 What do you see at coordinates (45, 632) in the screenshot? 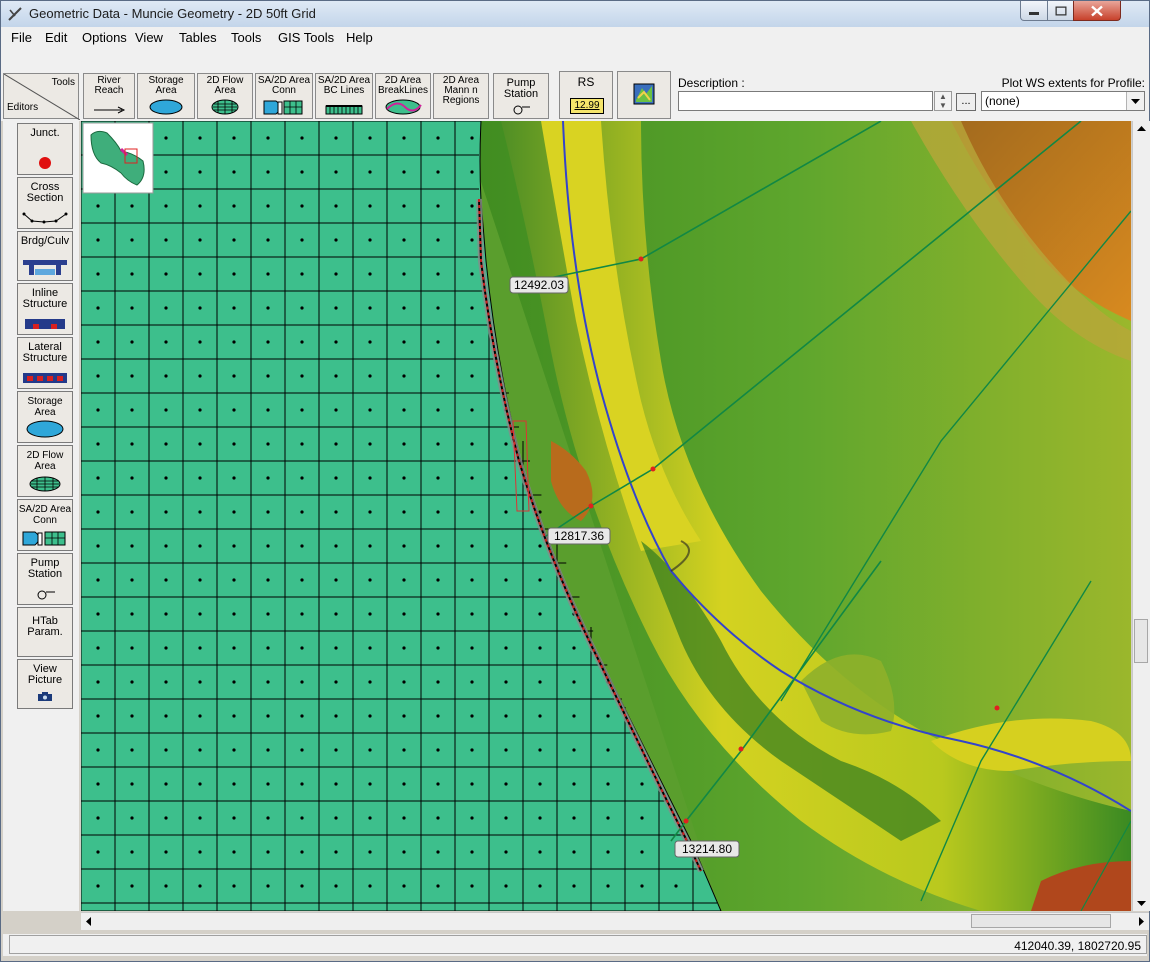
I see `htab-param-editor-button: HTab Param.` at bounding box center [45, 632].